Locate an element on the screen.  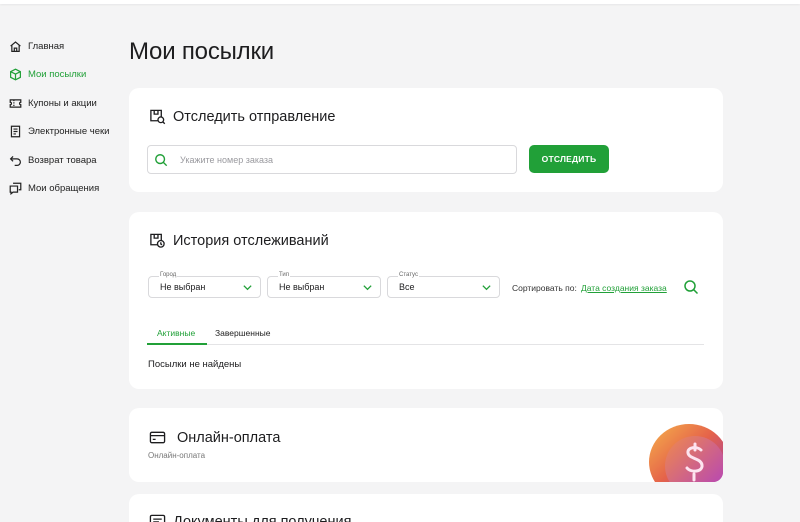
parcel-search-icon is located at coordinates (157, 116).